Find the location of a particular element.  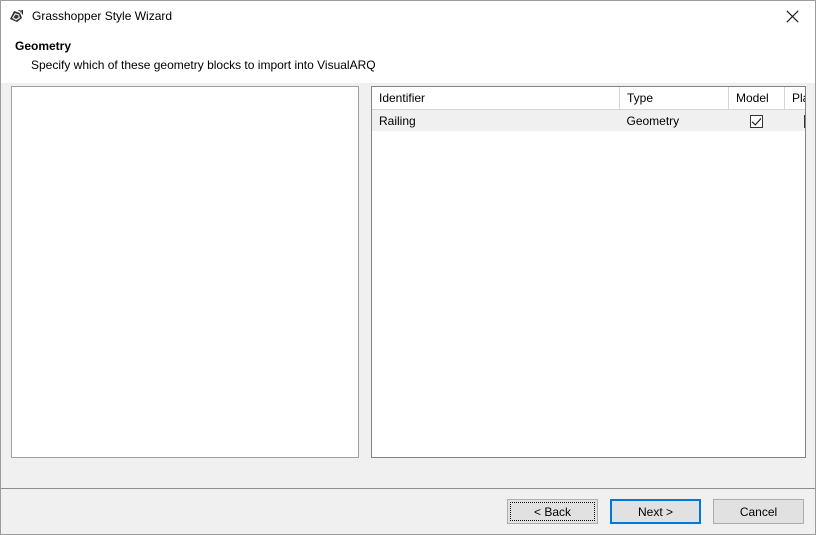

page-title: Geometry is located at coordinates (43, 46).